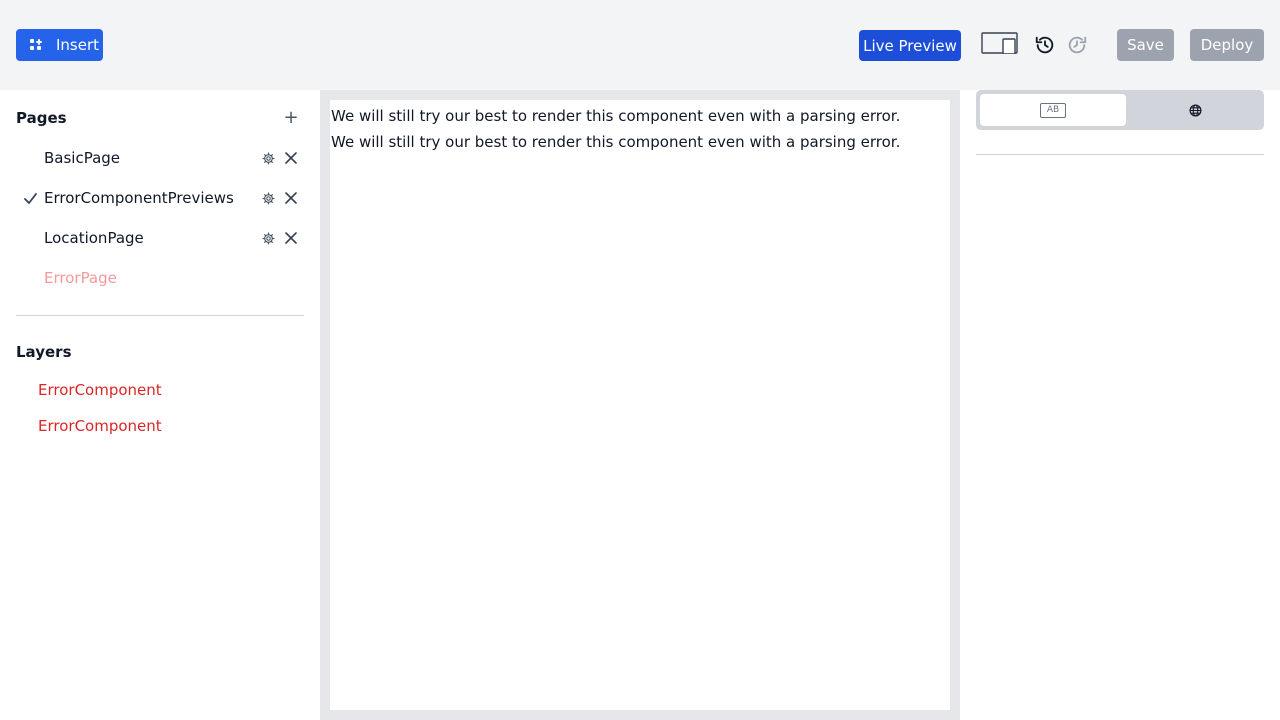  What do you see at coordinates (1227, 45) in the screenshot?
I see `deploy-button: Deploy` at bounding box center [1227, 45].